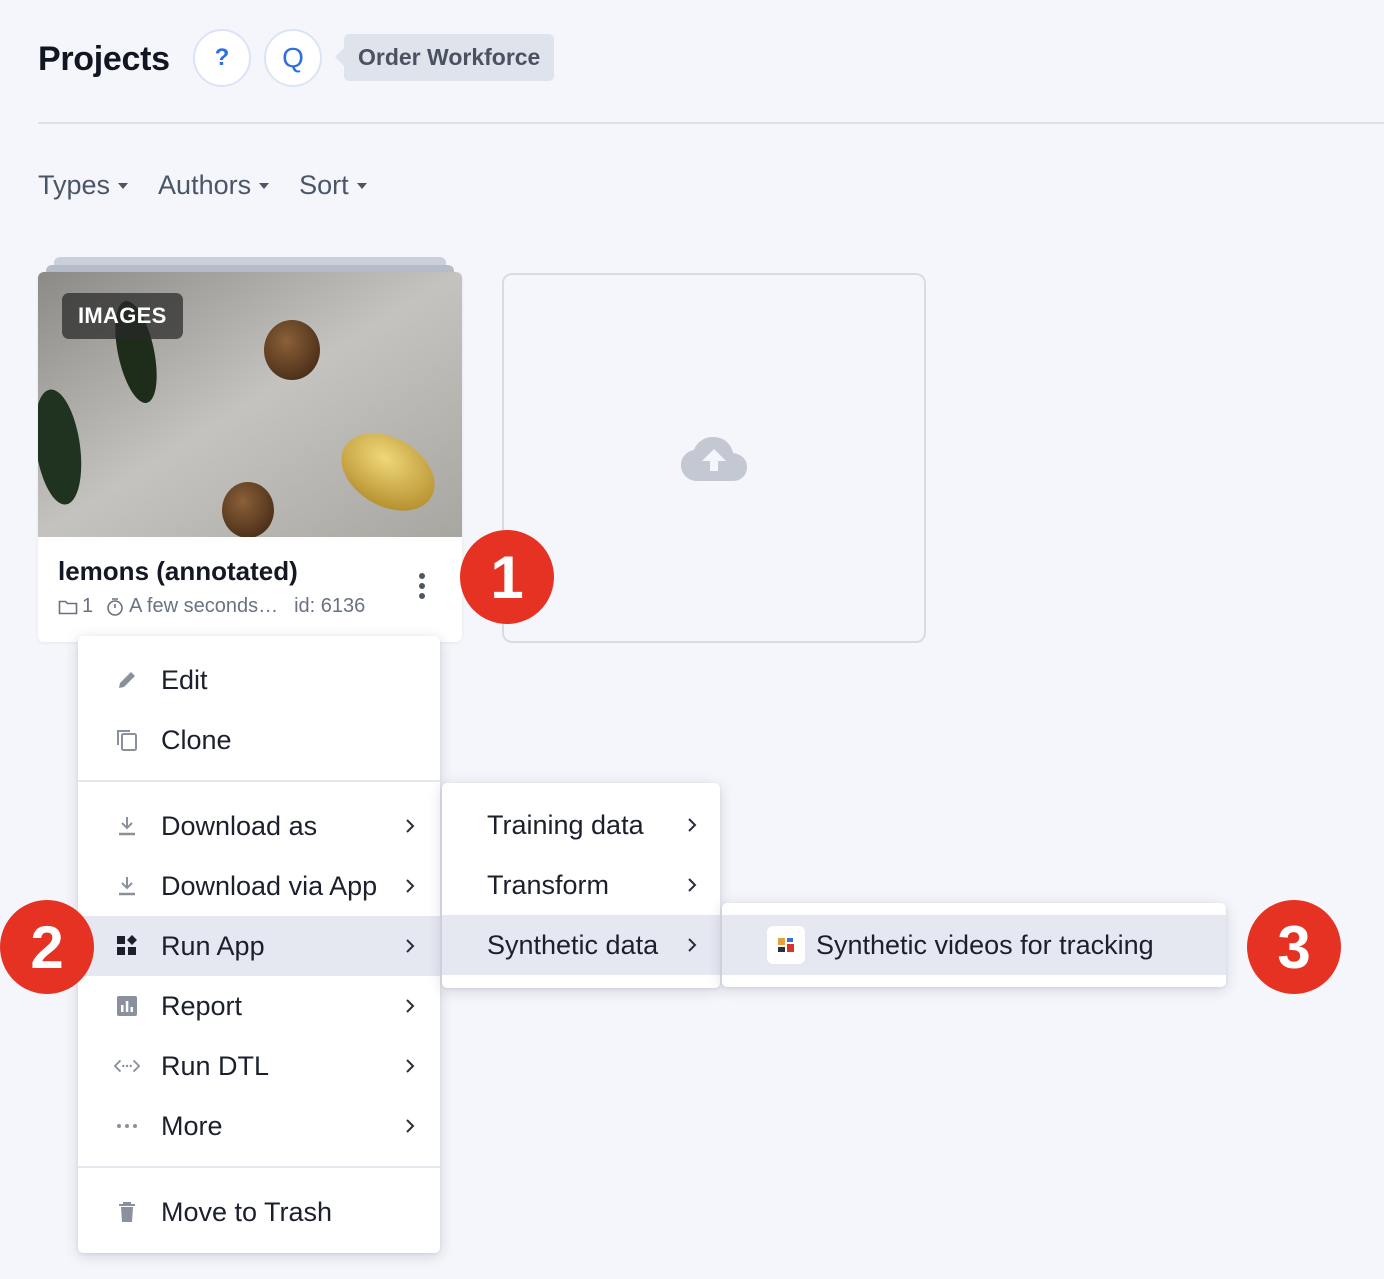  What do you see at coordinates (127, 680) in the screenshot?
I see `pencil-icon` at bounding box center [127, 680].